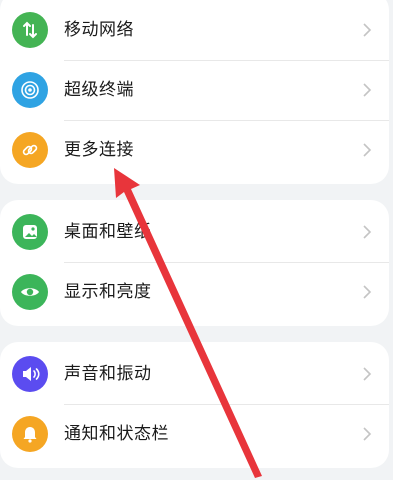 The image size is (393, 480). What do you see at coordinates (30, 150) in the screenshot?
I see `link-icon` at bounding box center [30, 150].